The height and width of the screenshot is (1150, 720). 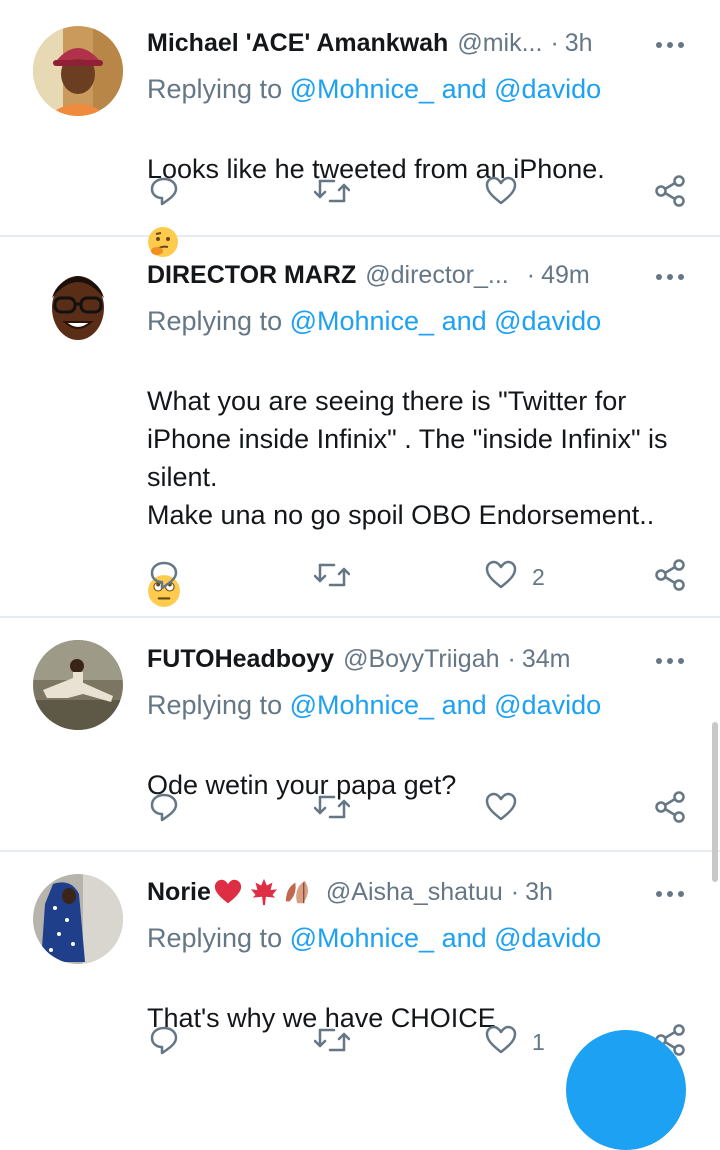 I want to click on timestamp: 34m, so click(x=546, y=659).